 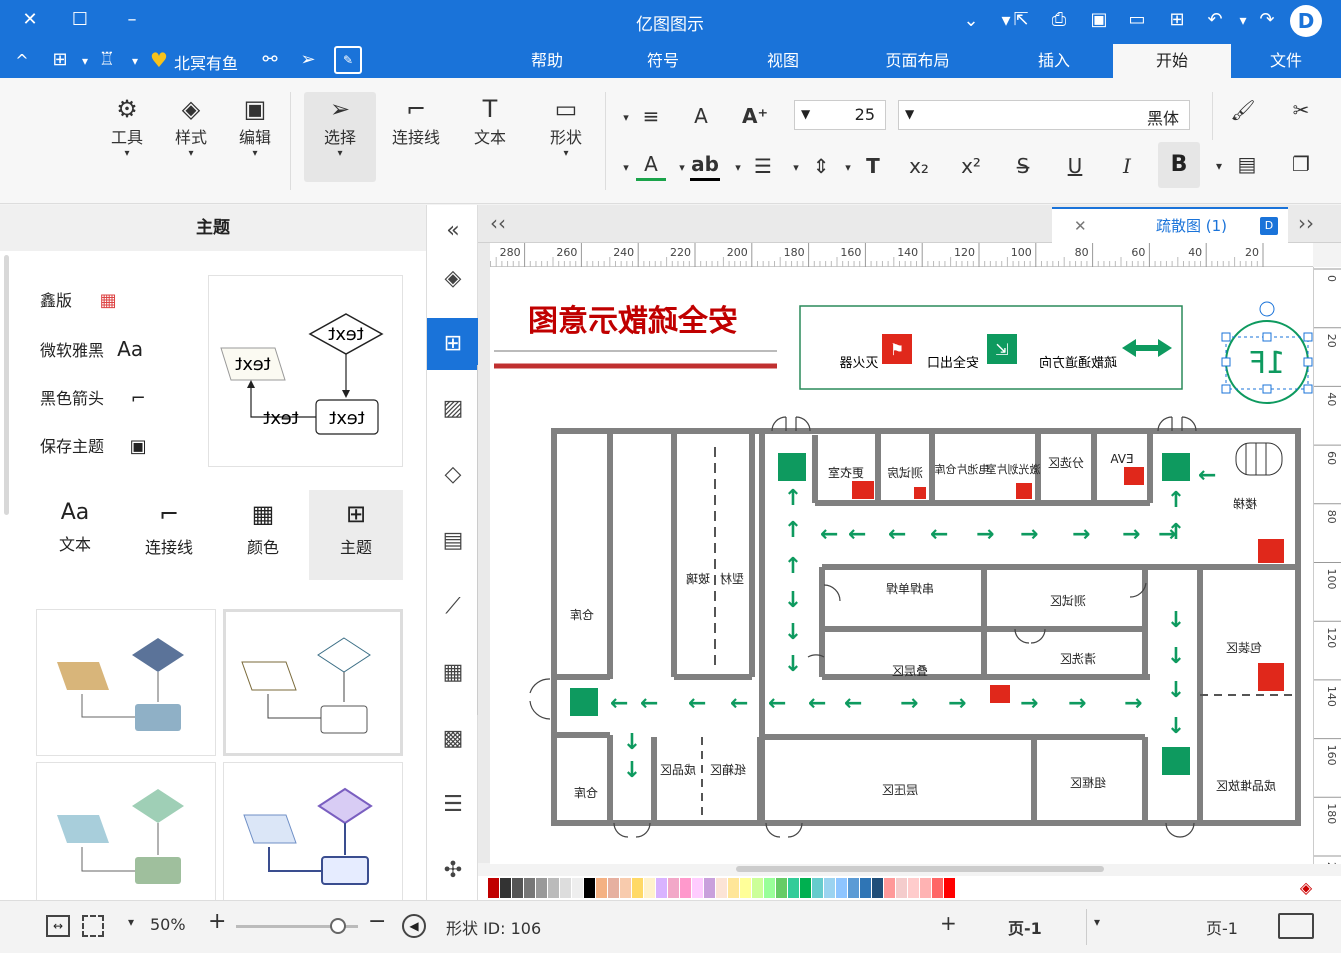 What do you see at coordinates (1177, 20) in the screenshot?
I see `new-file-icon: ⊞` at bounding box center [1177, 20].